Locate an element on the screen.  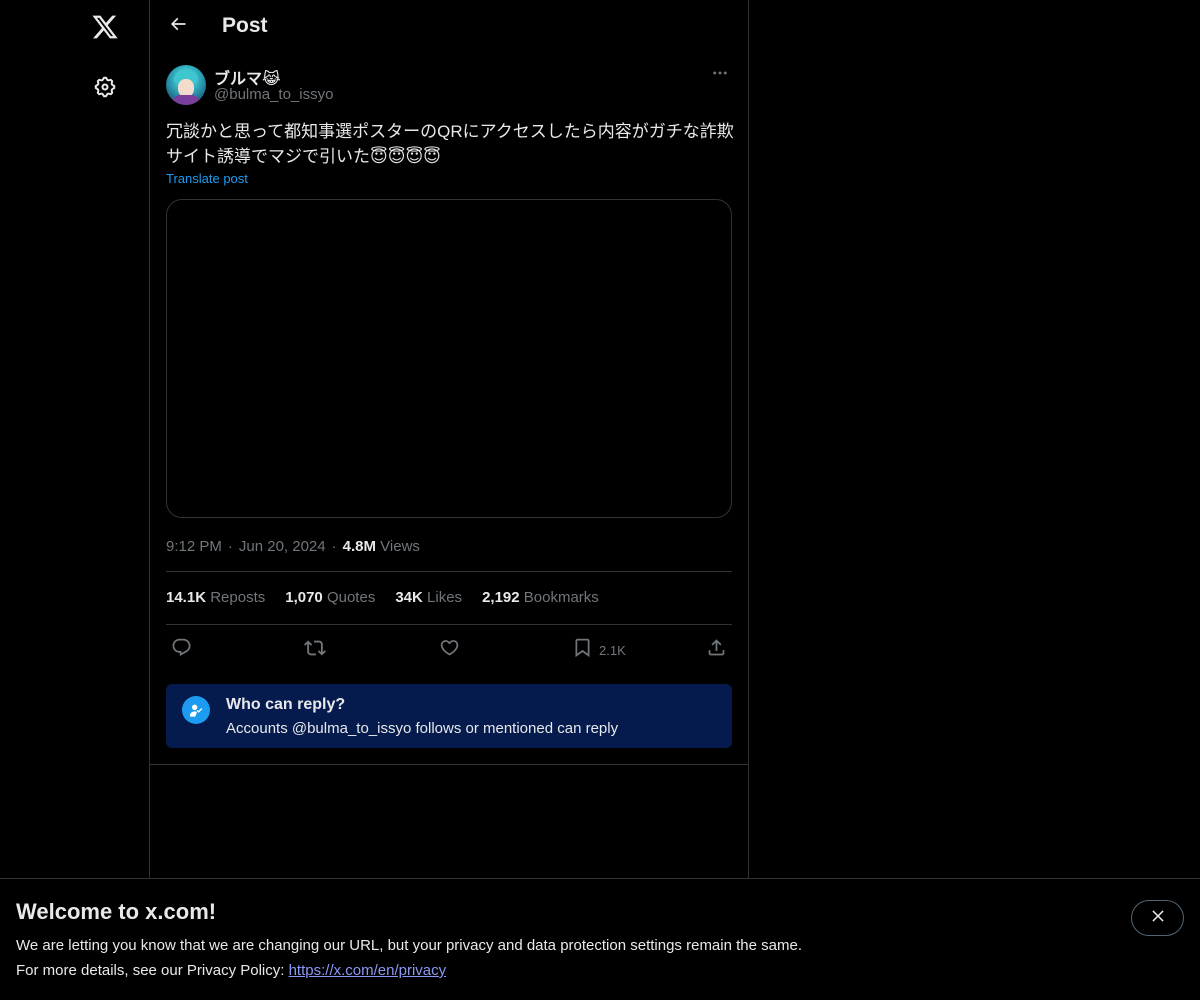
gear-icon is located at coordinates (105, 87).